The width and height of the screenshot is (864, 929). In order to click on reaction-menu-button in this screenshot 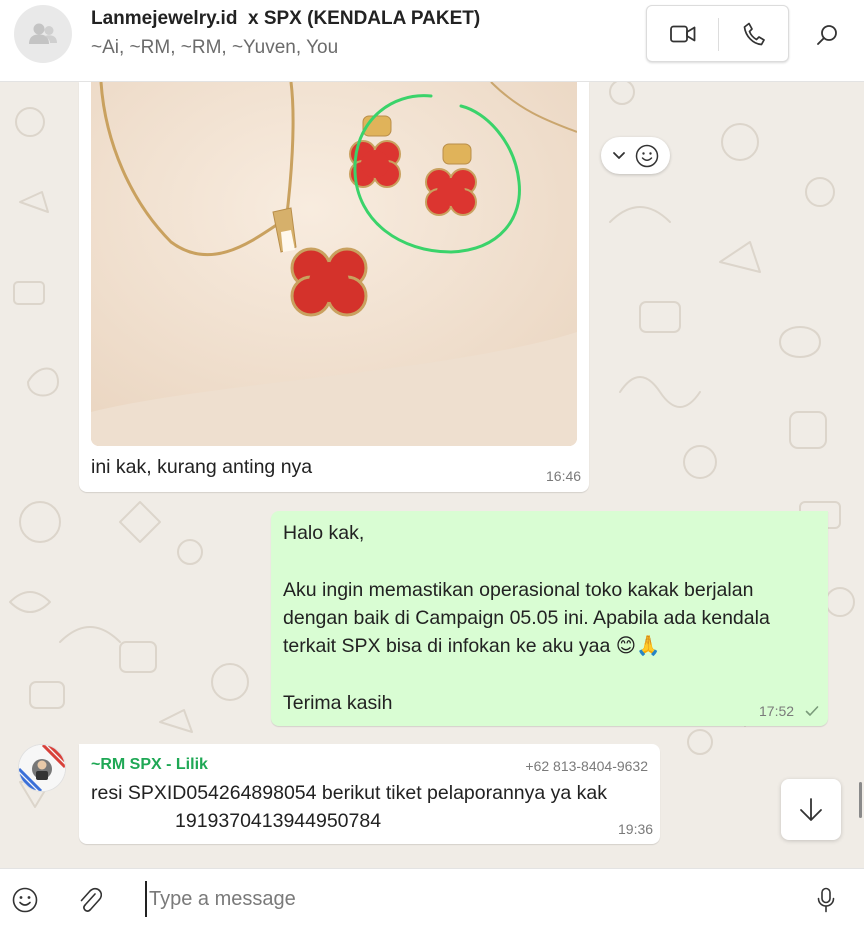, I will do `click(635, 155)`.